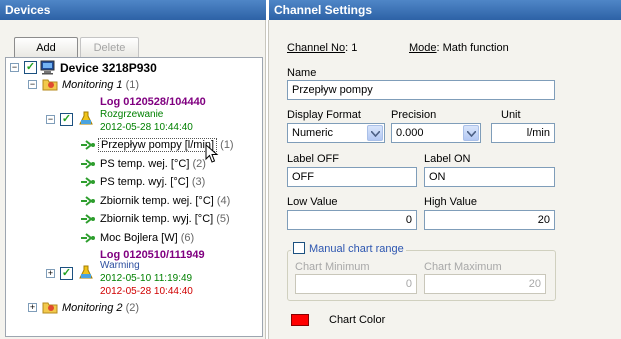 The width and height of the screenshot is (621, 339). I want to click on mode-value: : Math function, so click(472, 48).